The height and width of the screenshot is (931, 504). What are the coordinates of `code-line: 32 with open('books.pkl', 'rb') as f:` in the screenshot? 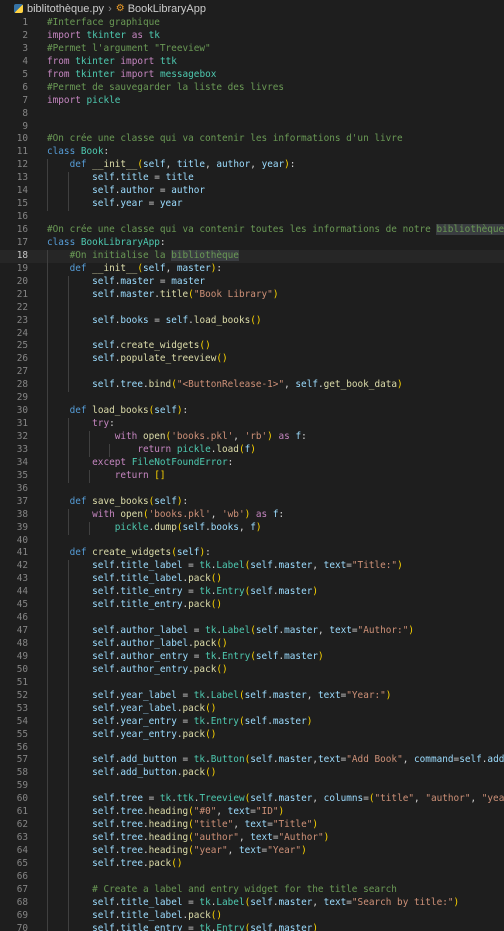 It's located at (252, 437).